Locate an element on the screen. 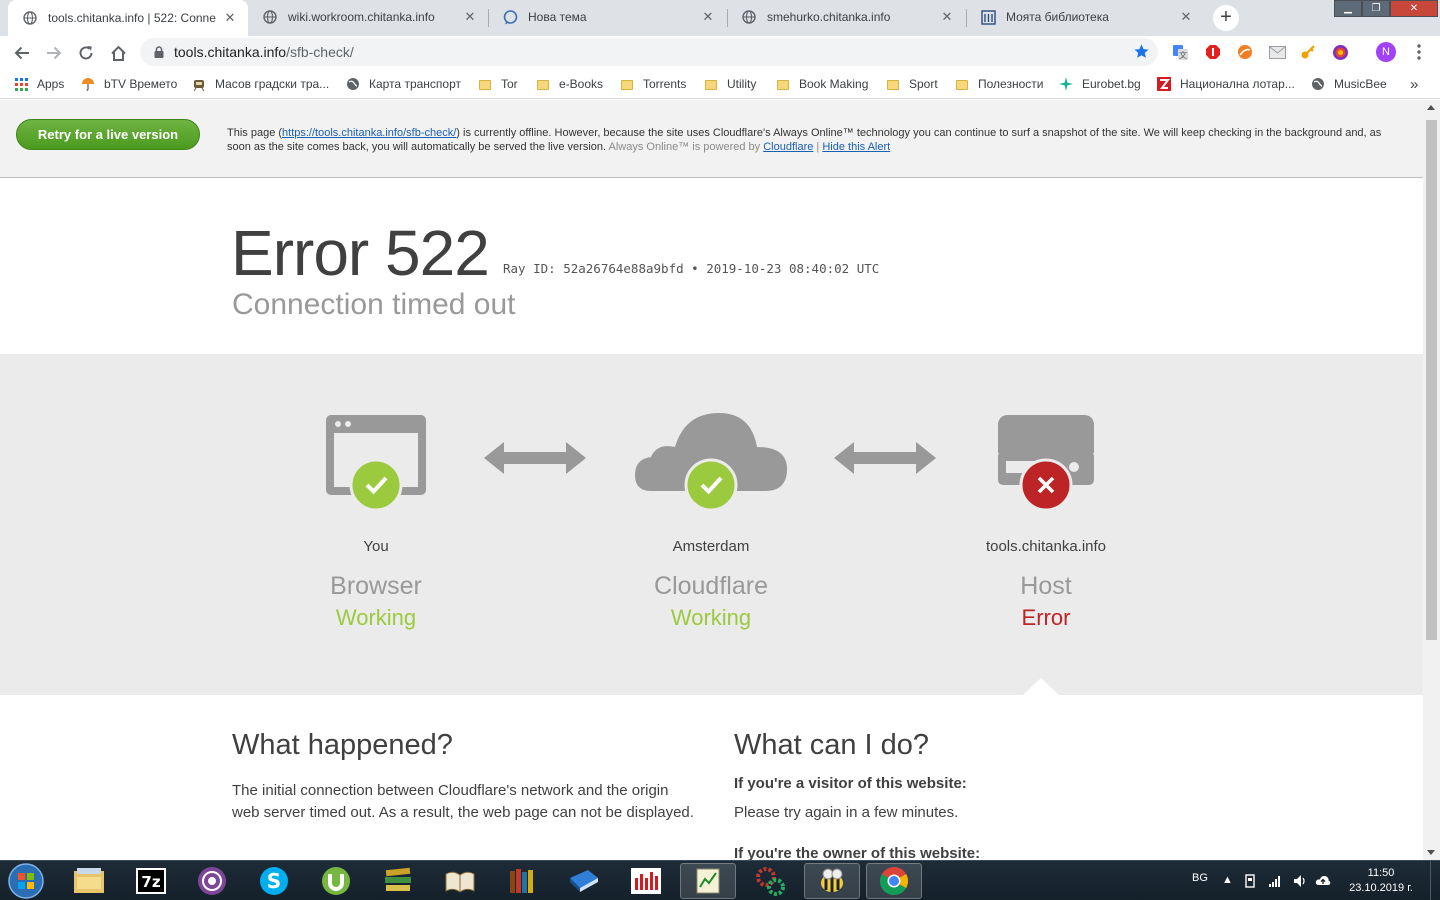 This screenshot has width=1440, height=900. tab-5: Моята библиотека ✕ is located at coordinates (1085, 17).